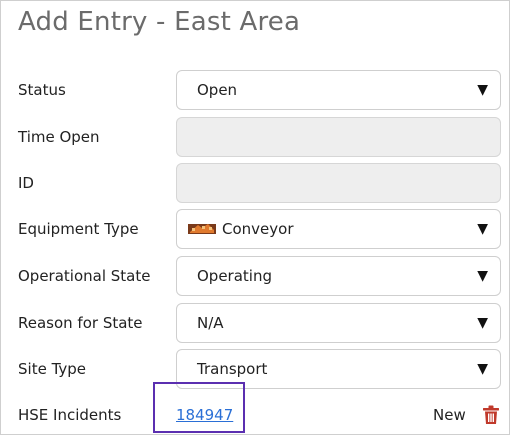 Image resolution: width=510 pixels, height=435 pixels. I want to click on equipment-type-row: Equipment Type Conveyor ▼, so click(255, 229).